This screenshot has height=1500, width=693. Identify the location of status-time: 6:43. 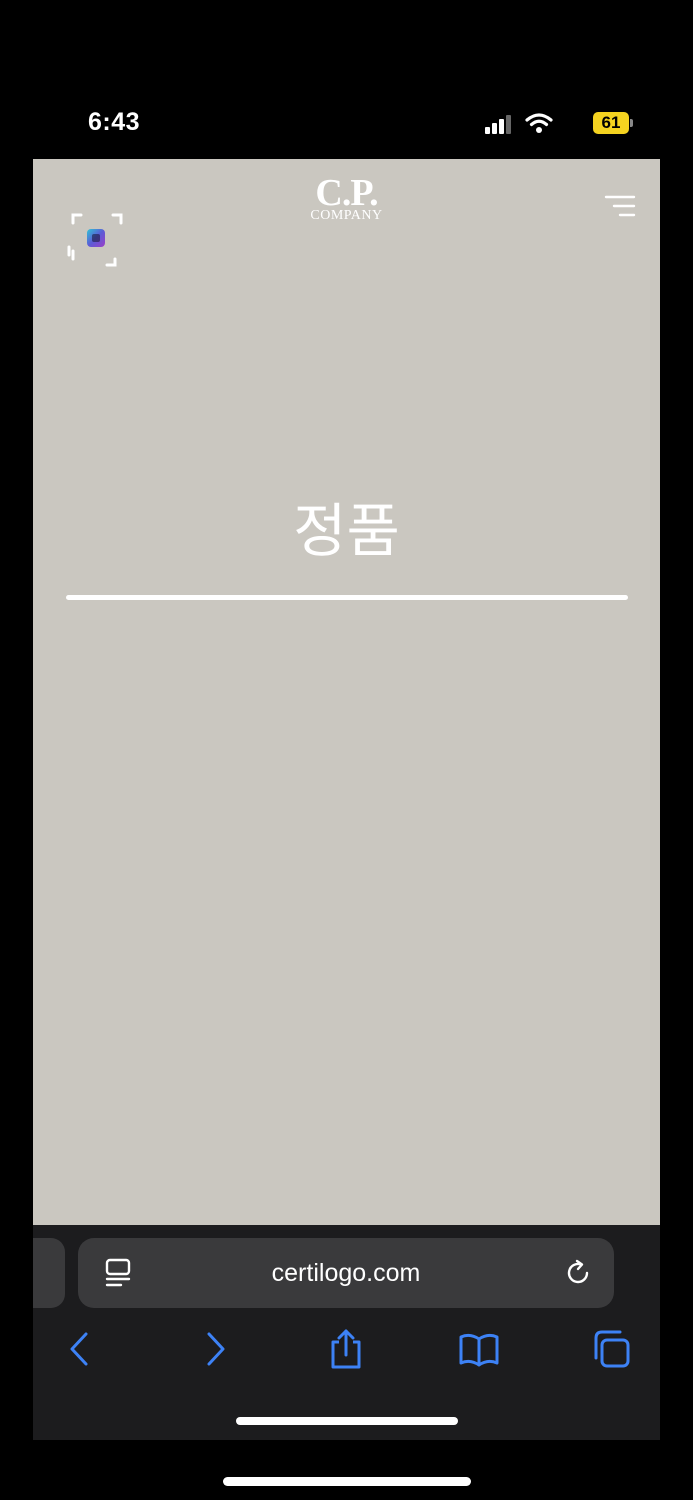
(114, 122).